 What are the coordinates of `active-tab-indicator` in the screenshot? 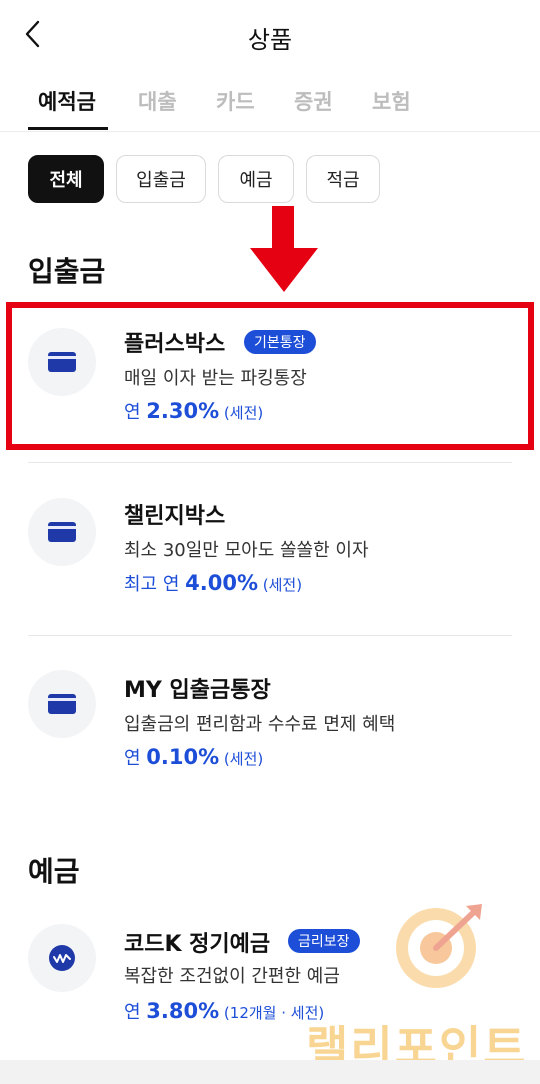 It's located at (68, 128).